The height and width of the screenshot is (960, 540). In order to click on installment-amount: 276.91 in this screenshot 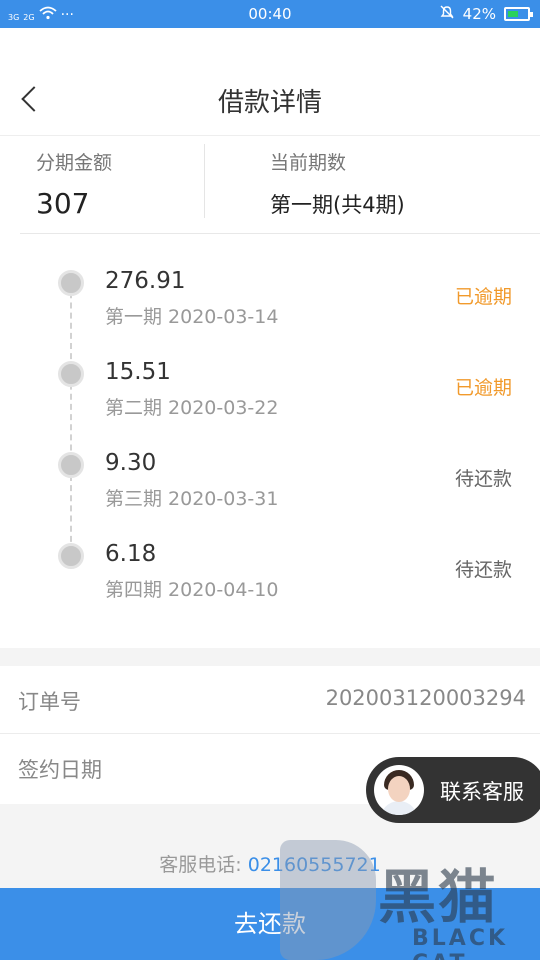, I will do `click(145, 281)`.